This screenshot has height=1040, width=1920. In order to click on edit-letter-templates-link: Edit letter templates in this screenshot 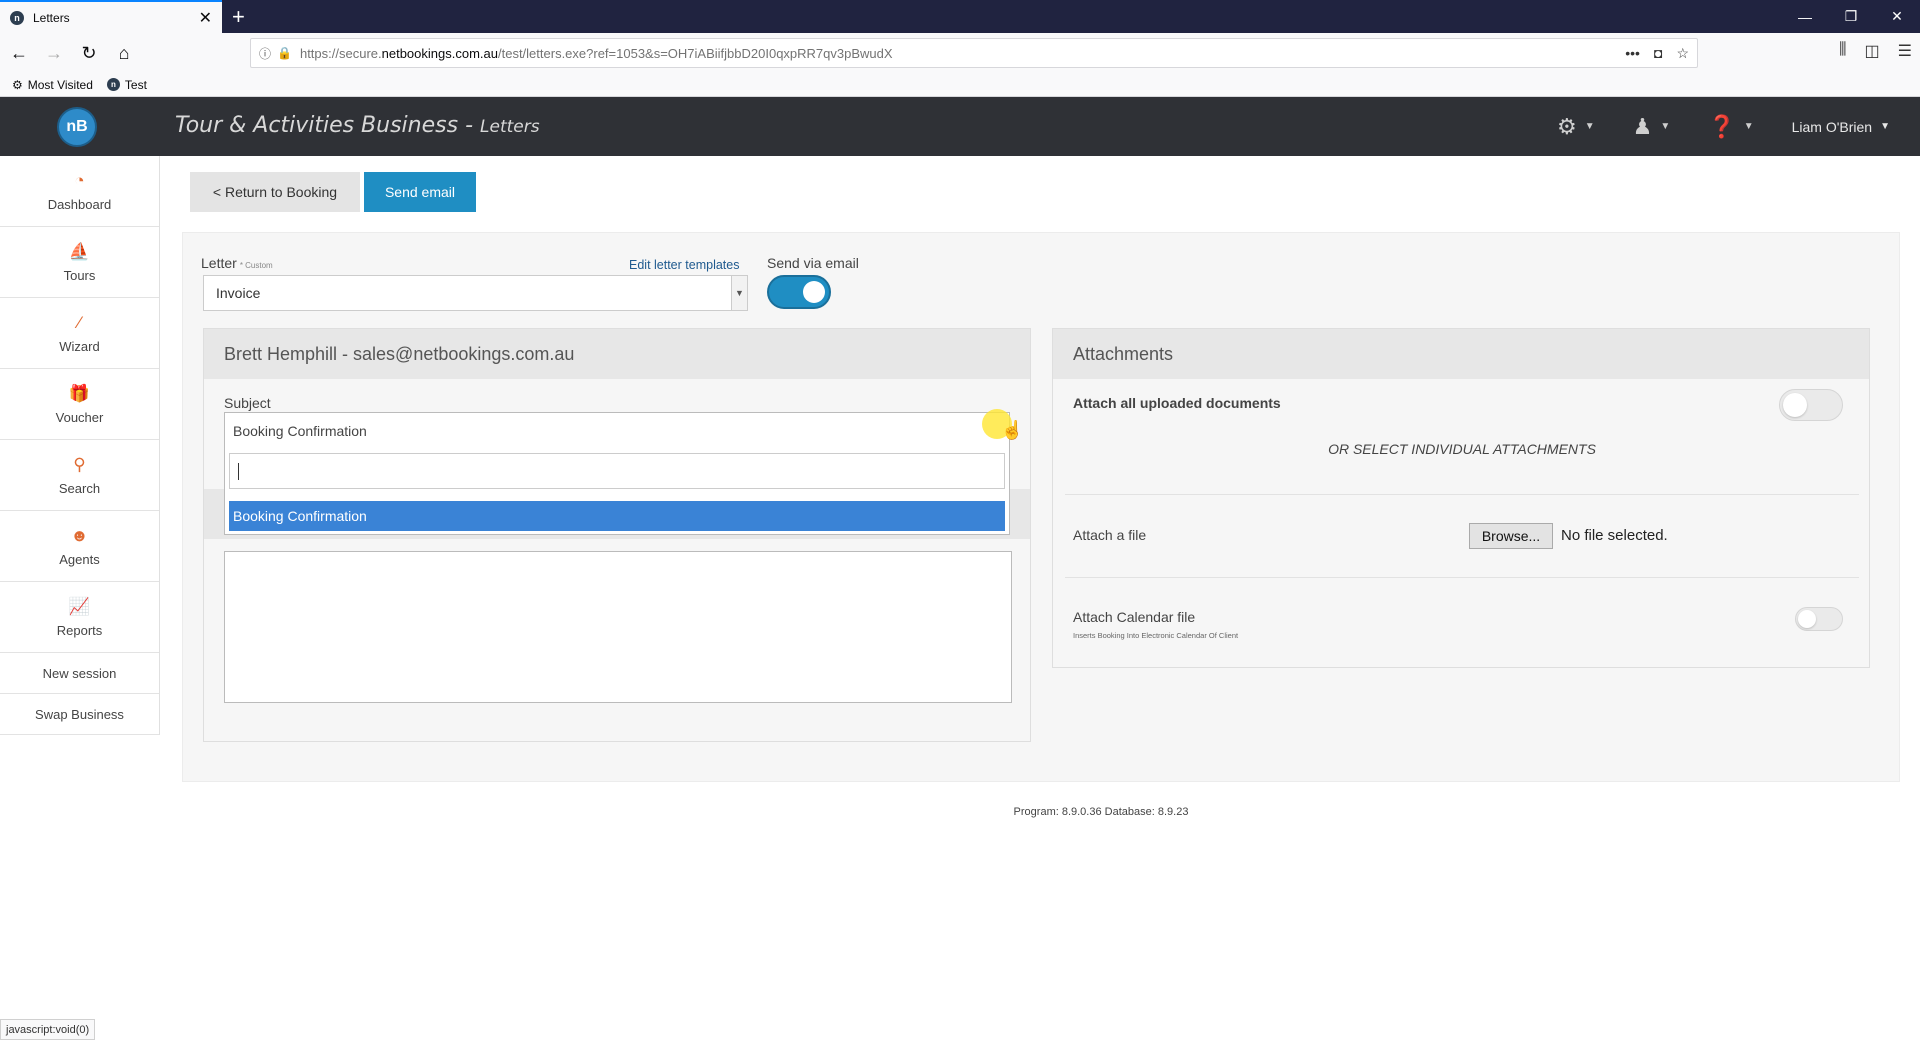, I will do `click(684, 265)`.